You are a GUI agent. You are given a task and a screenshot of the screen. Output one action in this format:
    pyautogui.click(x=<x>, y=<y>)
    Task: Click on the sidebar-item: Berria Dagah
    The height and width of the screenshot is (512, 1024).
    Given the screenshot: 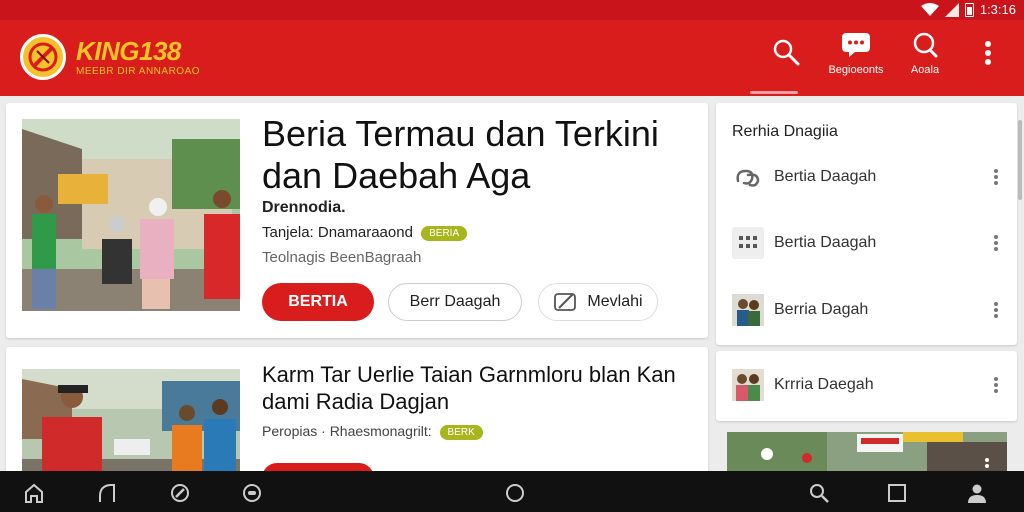 What is the action you would take?
    pyautogui.click(x=868, y=310)
    